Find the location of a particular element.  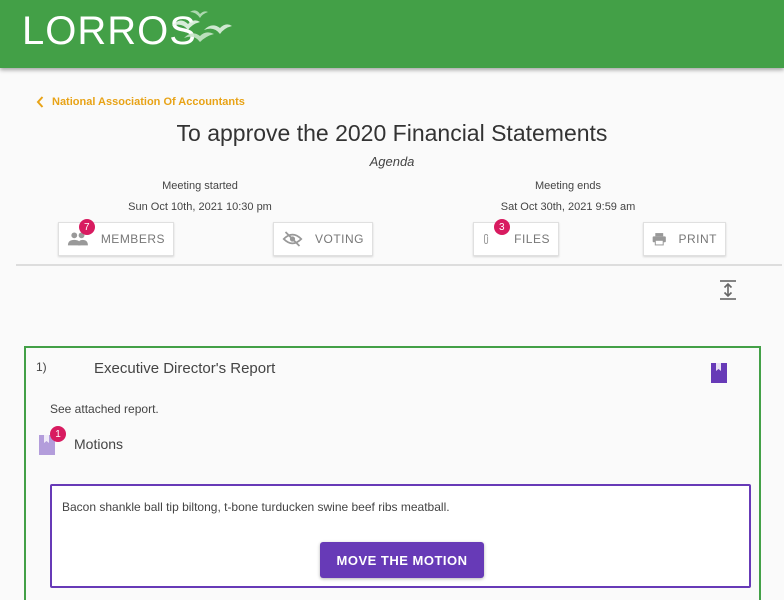

back-link: National Association Of Accountants is located at coordinates (140, 102).